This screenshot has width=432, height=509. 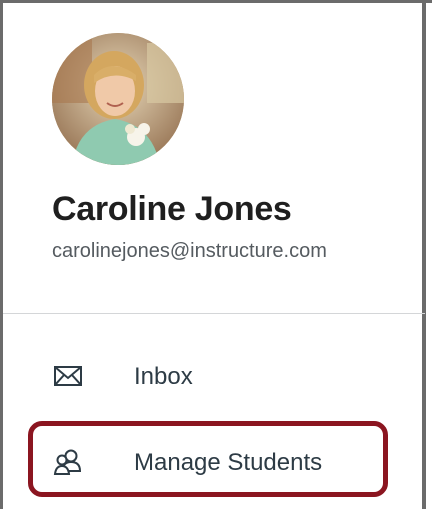 What do you see at coordinates (68, 376) in the screenshot?
I see `envelope-icon` at bounding box center [68, 376].